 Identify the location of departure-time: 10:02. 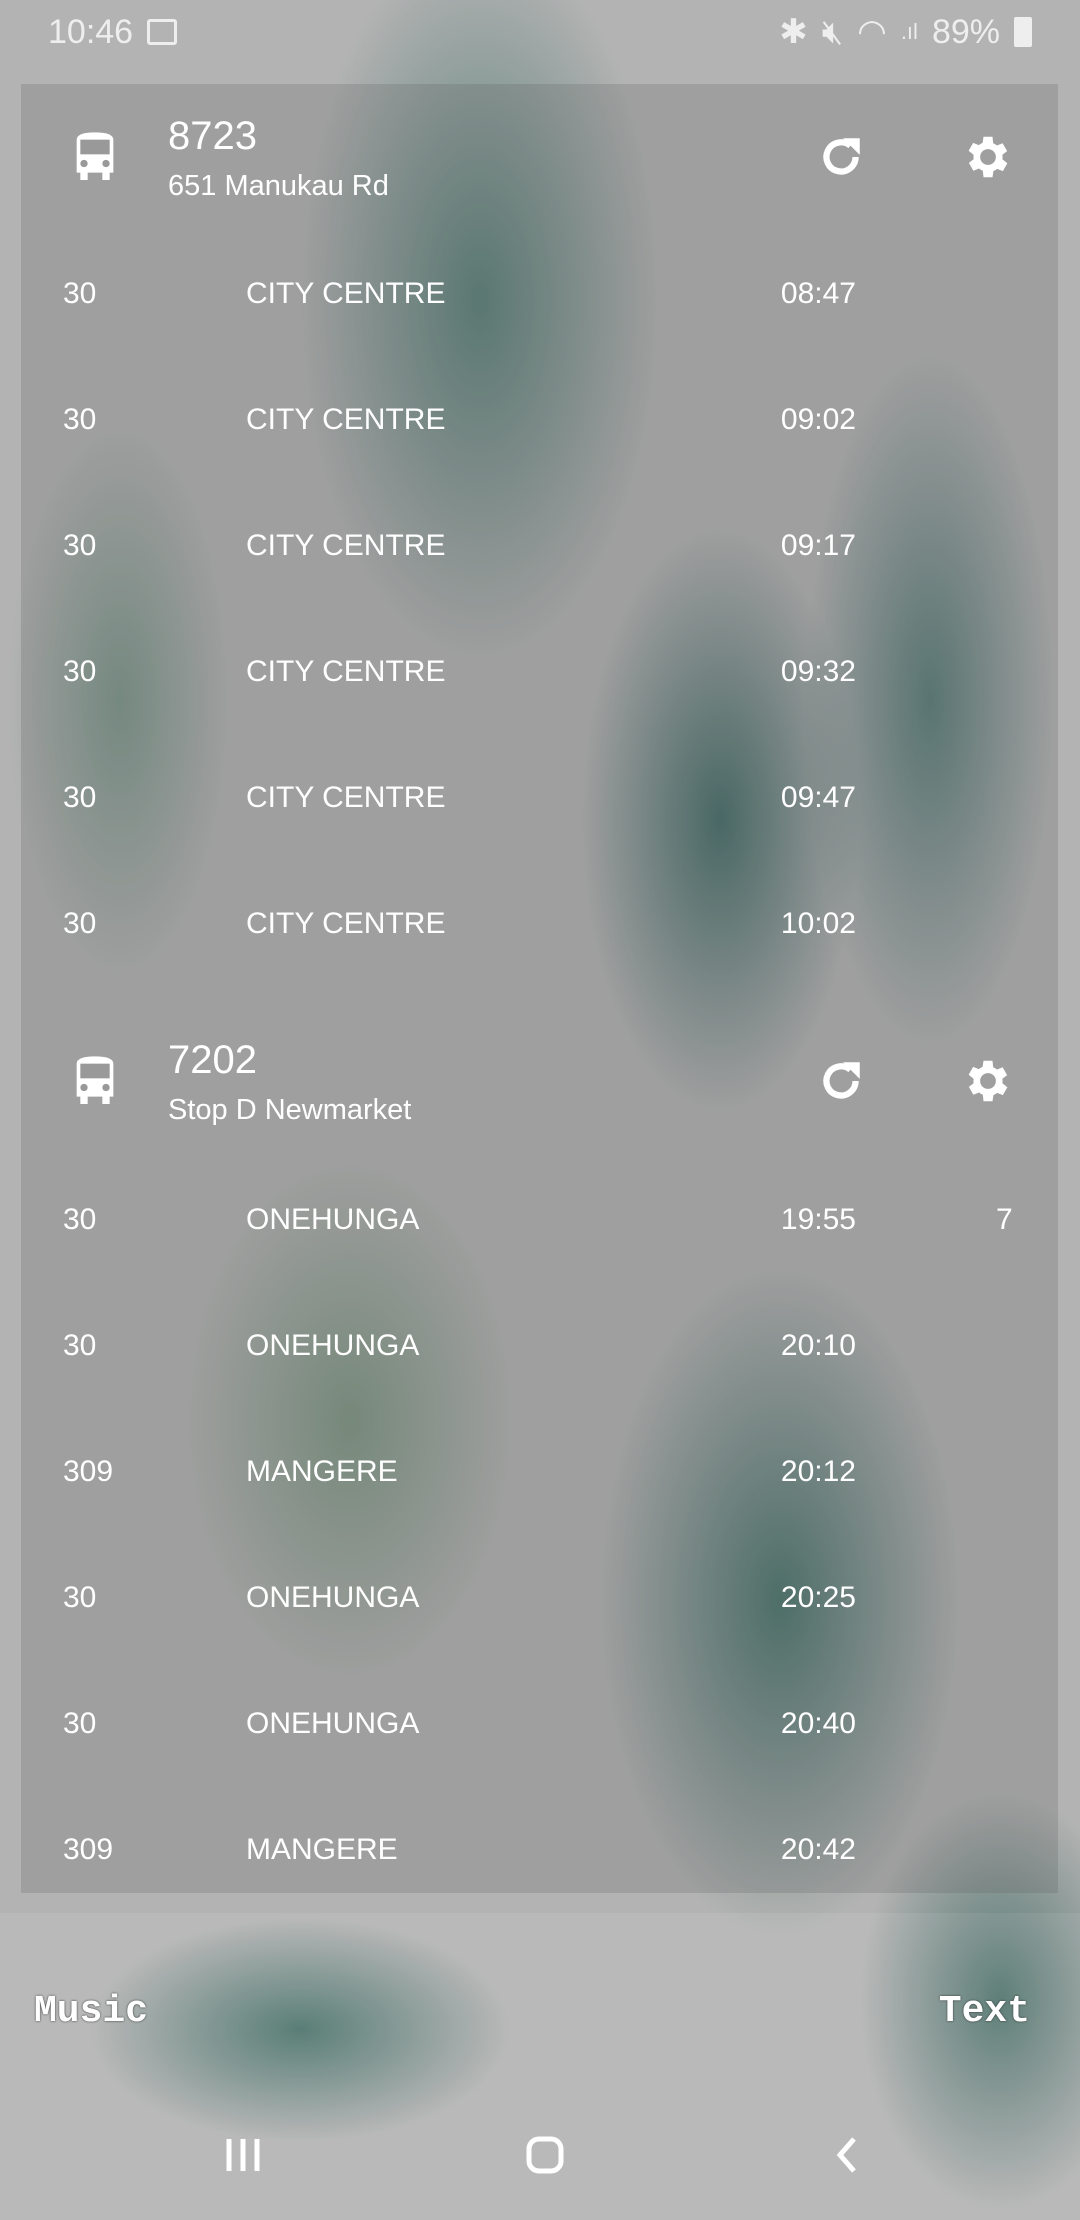
(818, 923).